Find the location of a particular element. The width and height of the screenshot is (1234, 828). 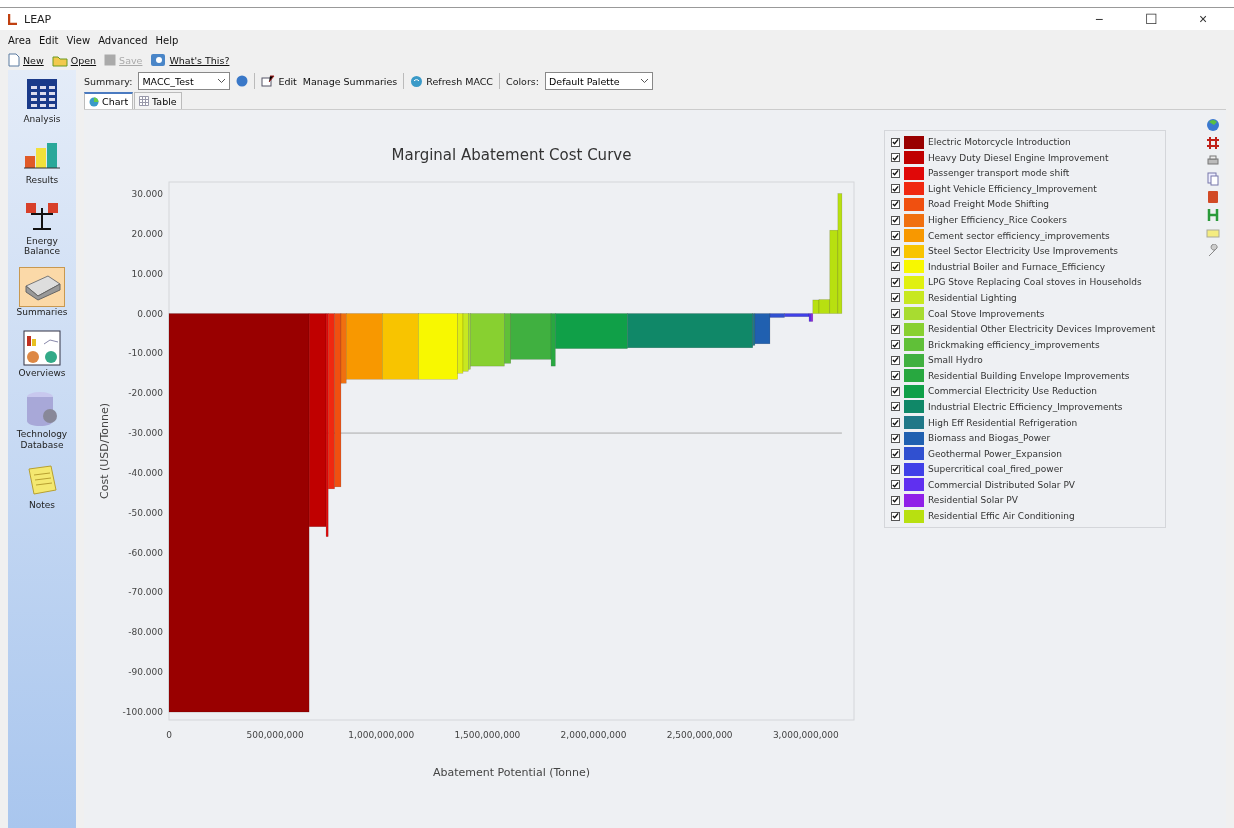

y-tick-label: 20.000 is located at coordinates (147, 233).